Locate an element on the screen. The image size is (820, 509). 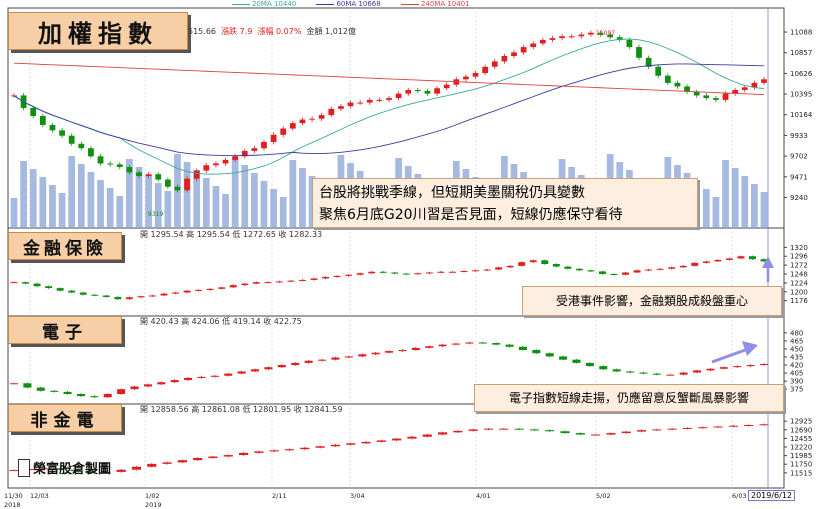
y-tick-label: 1272 is located at coordinates (799, 266).